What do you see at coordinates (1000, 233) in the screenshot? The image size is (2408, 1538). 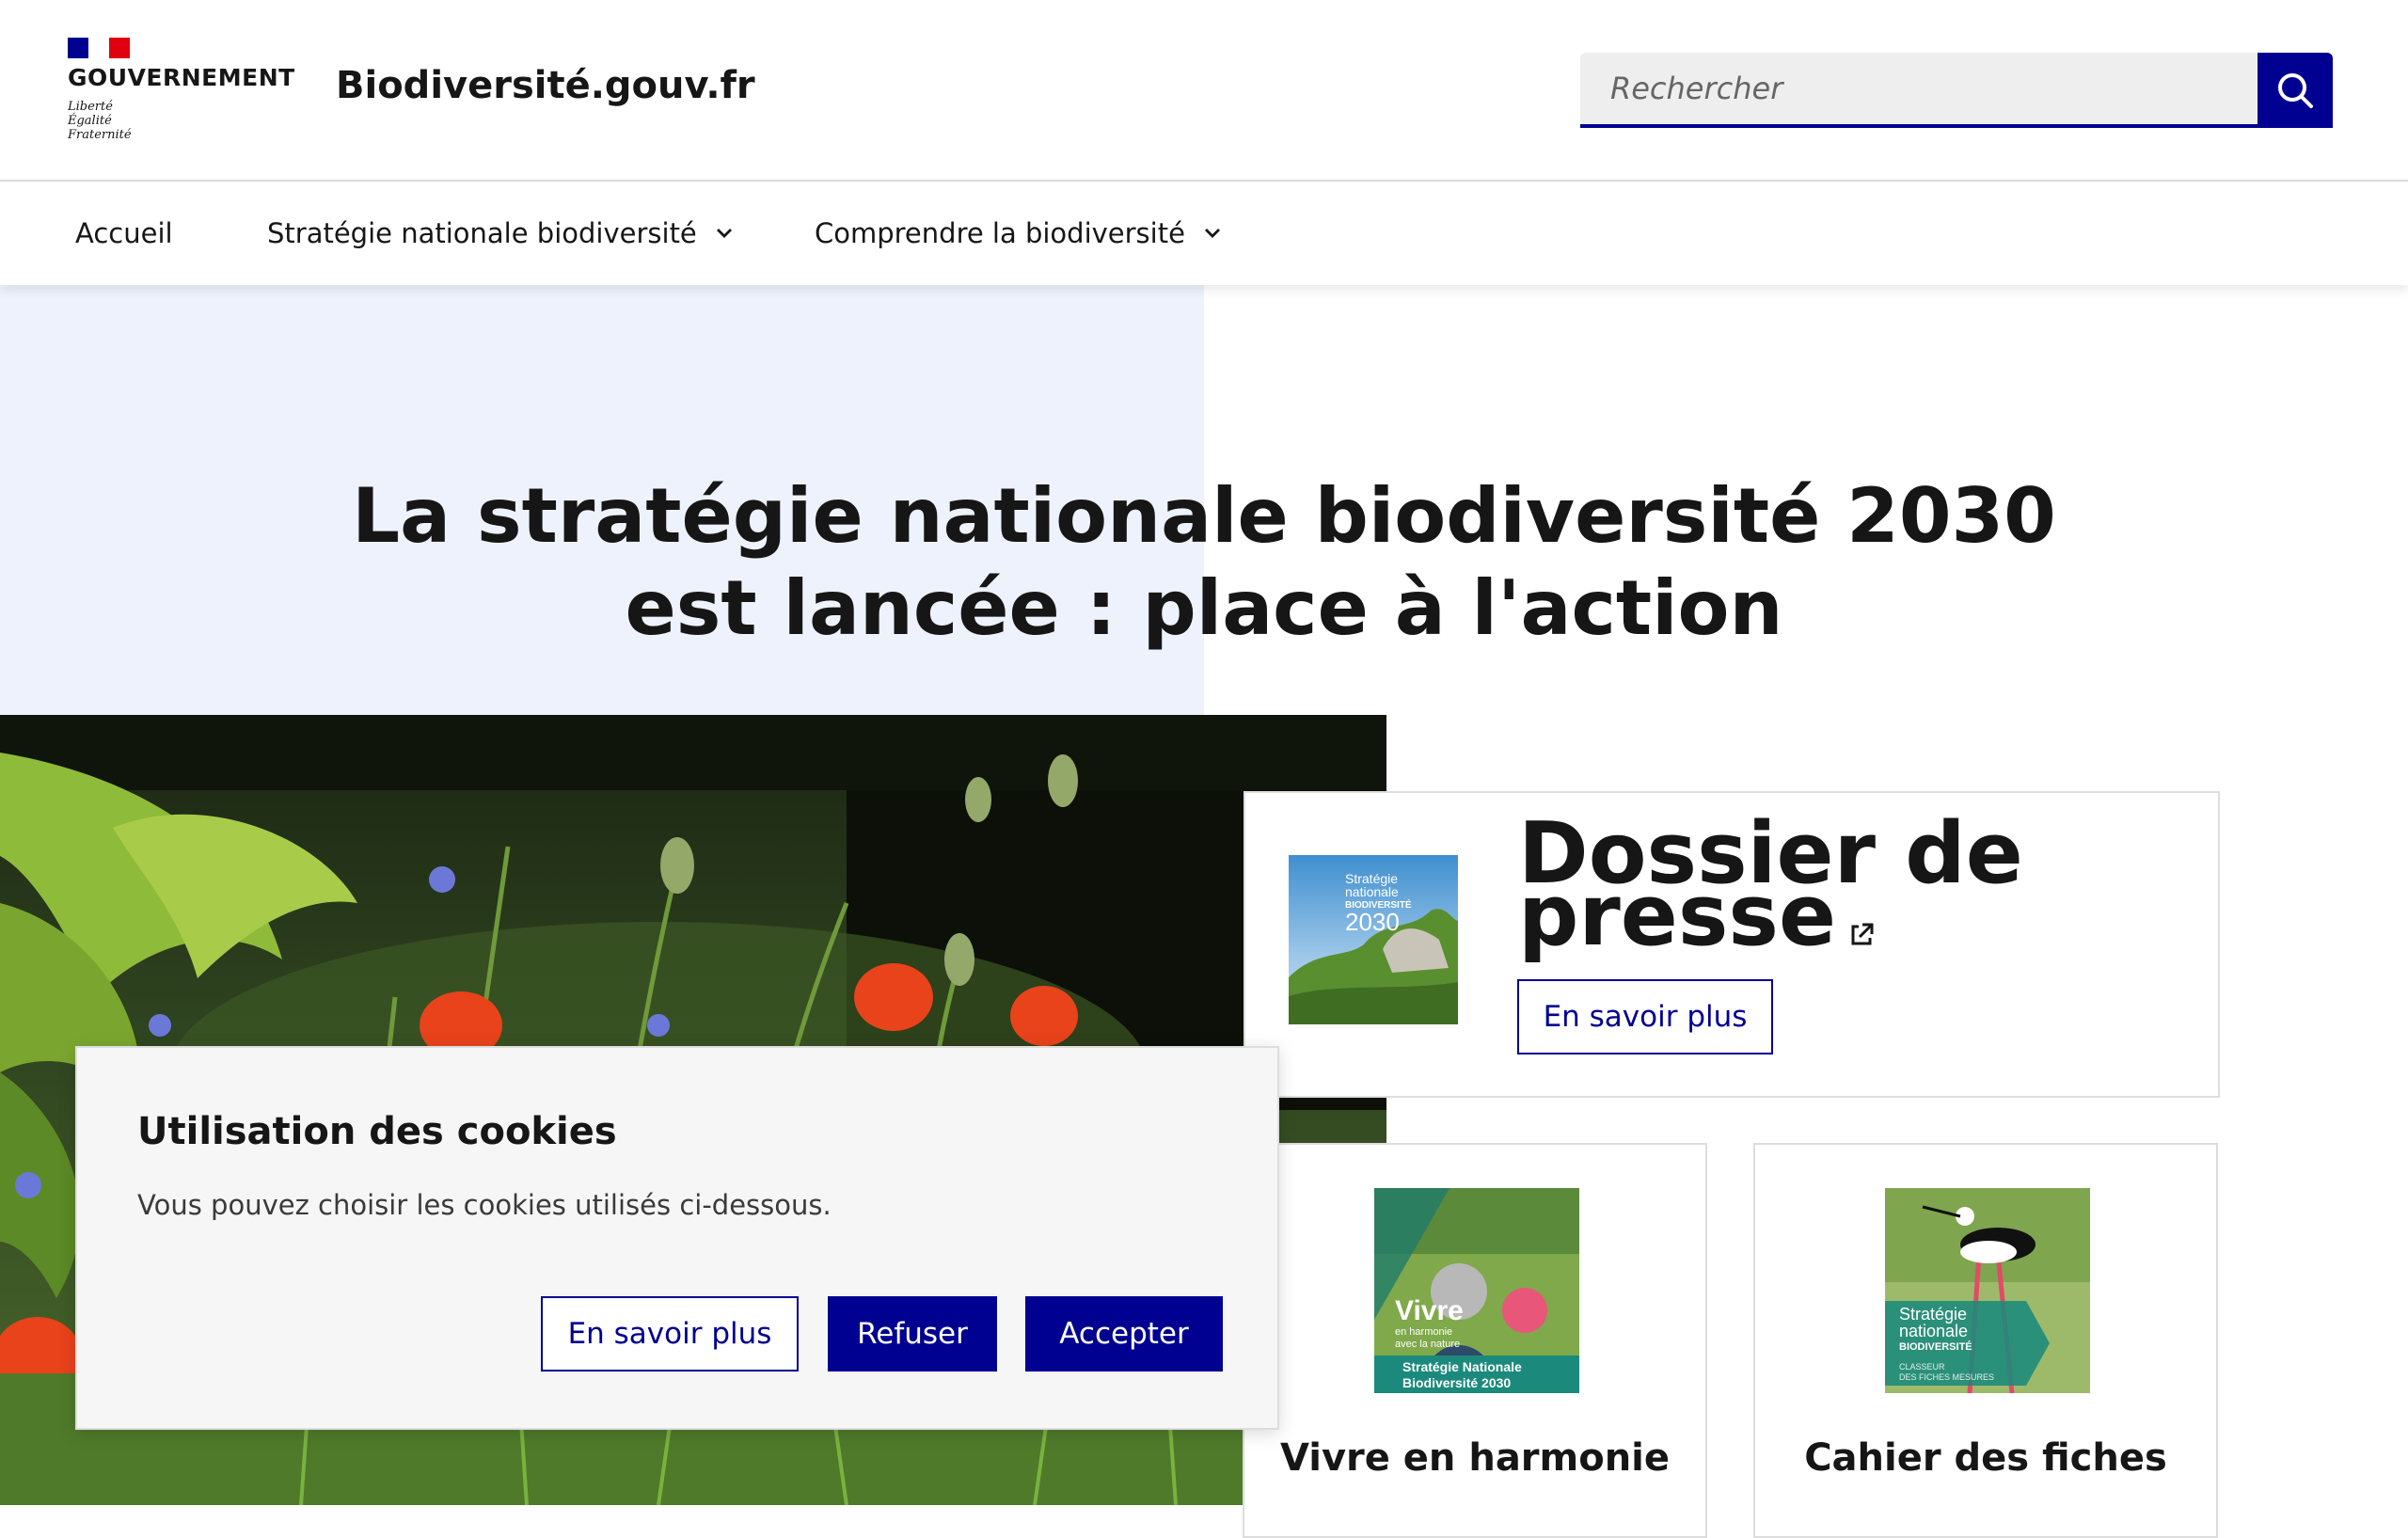 I see `nav-item-label: Comprendre la biodiversité` at bounding box center [1000, 233].